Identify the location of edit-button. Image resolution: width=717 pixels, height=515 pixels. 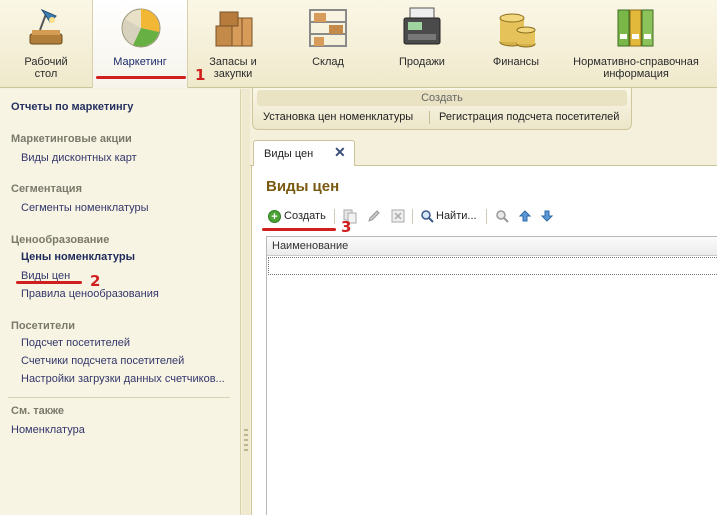
(374, 216).